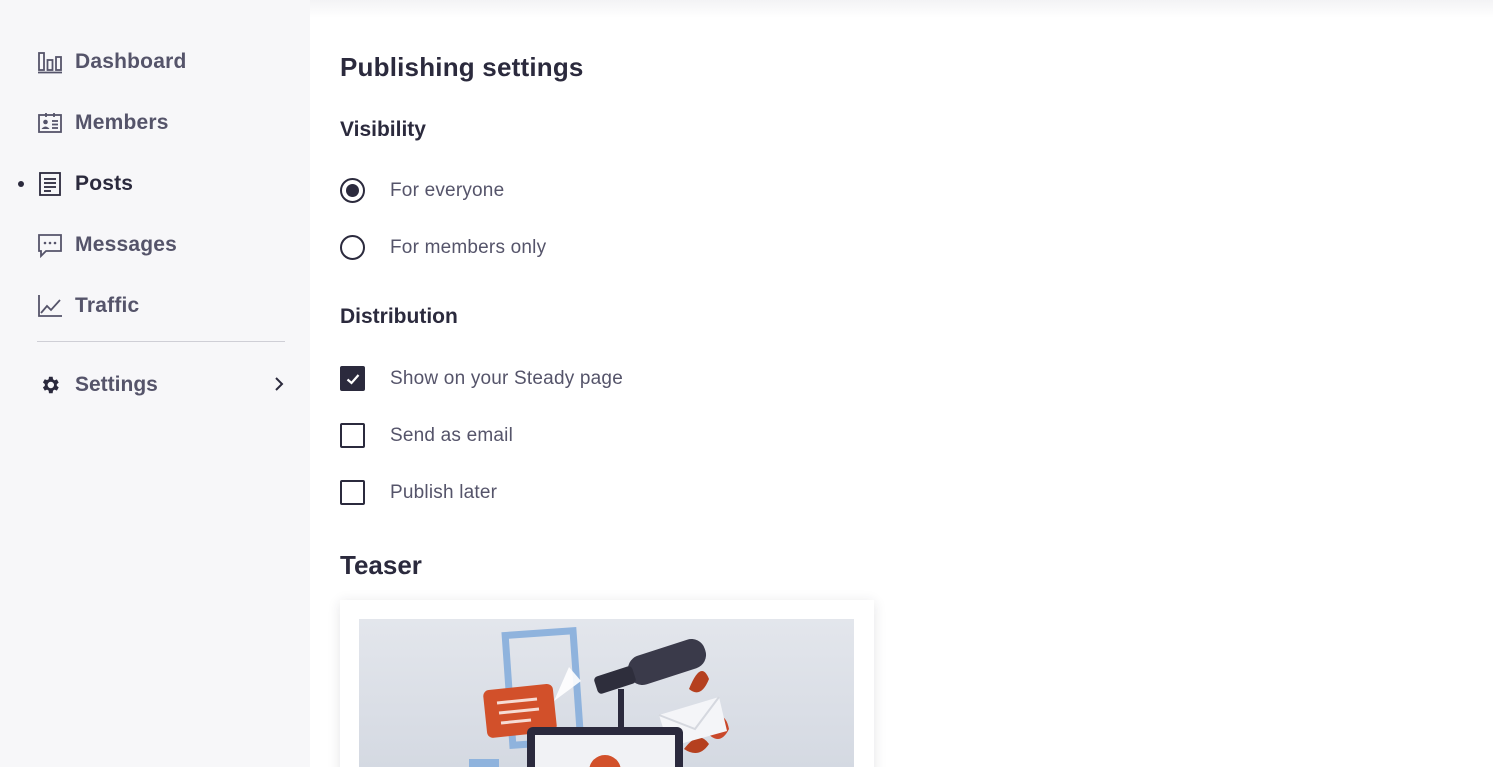 The image size is (1493, 767). What do you see at coordinates (599, 697) in the screenshot?
I see `teaser-illustration` at bounding box center [599, 697].